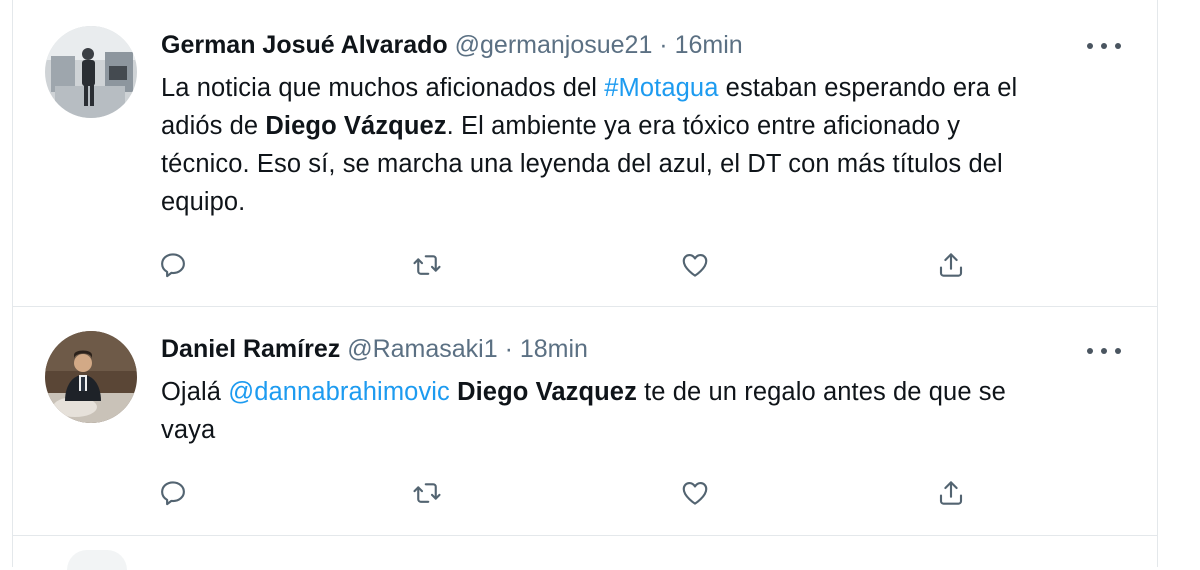 The height and width of the screenshot is (570, 1200). I want to click on tweet-text-segment: adiós de, so click(213, 126).